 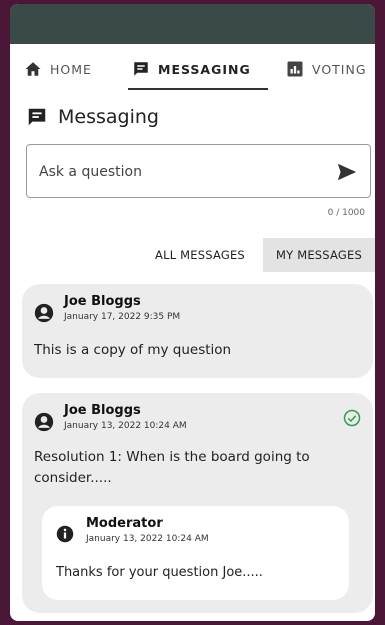 I want to click on tab-home-label: HOME, so click(x=71, y=69).